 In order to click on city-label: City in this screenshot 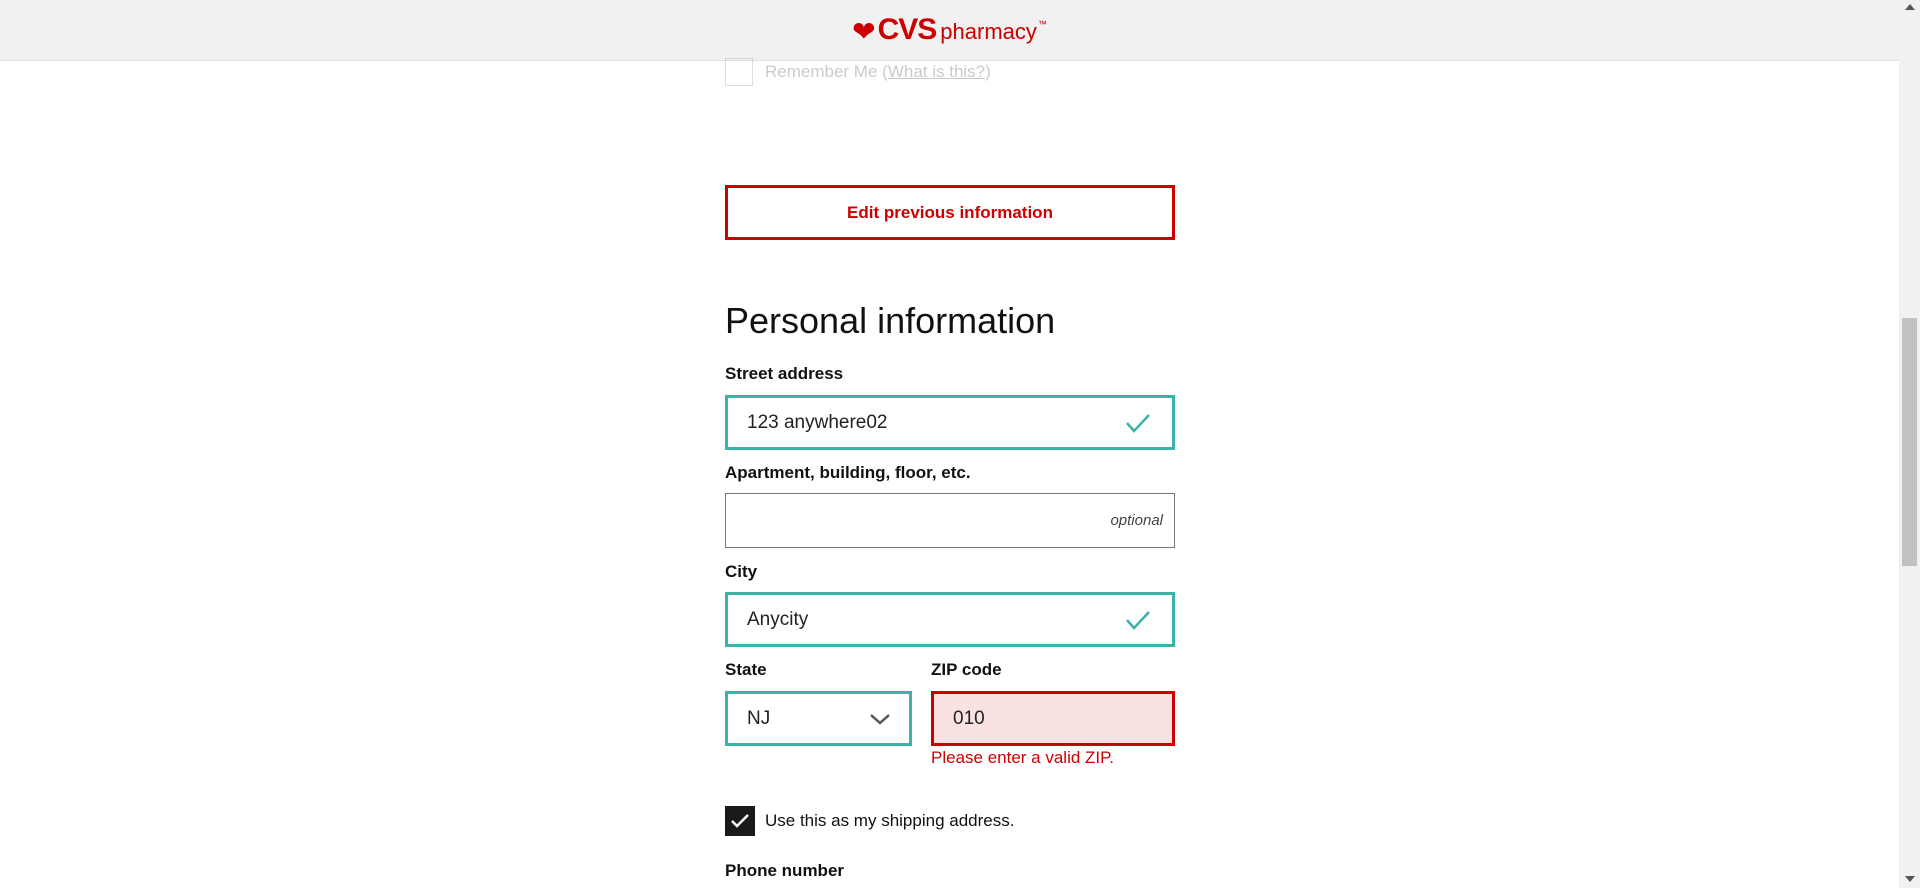, I will do `click(741, 571)`.